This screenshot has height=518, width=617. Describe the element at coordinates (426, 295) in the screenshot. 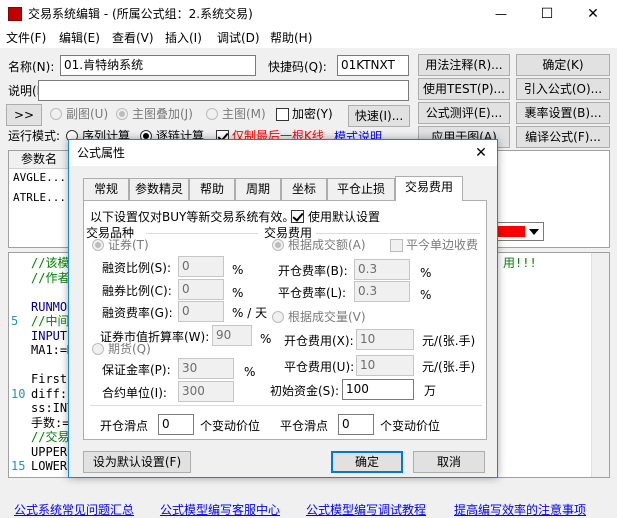

I see `close-rate-percent: %` at that location.